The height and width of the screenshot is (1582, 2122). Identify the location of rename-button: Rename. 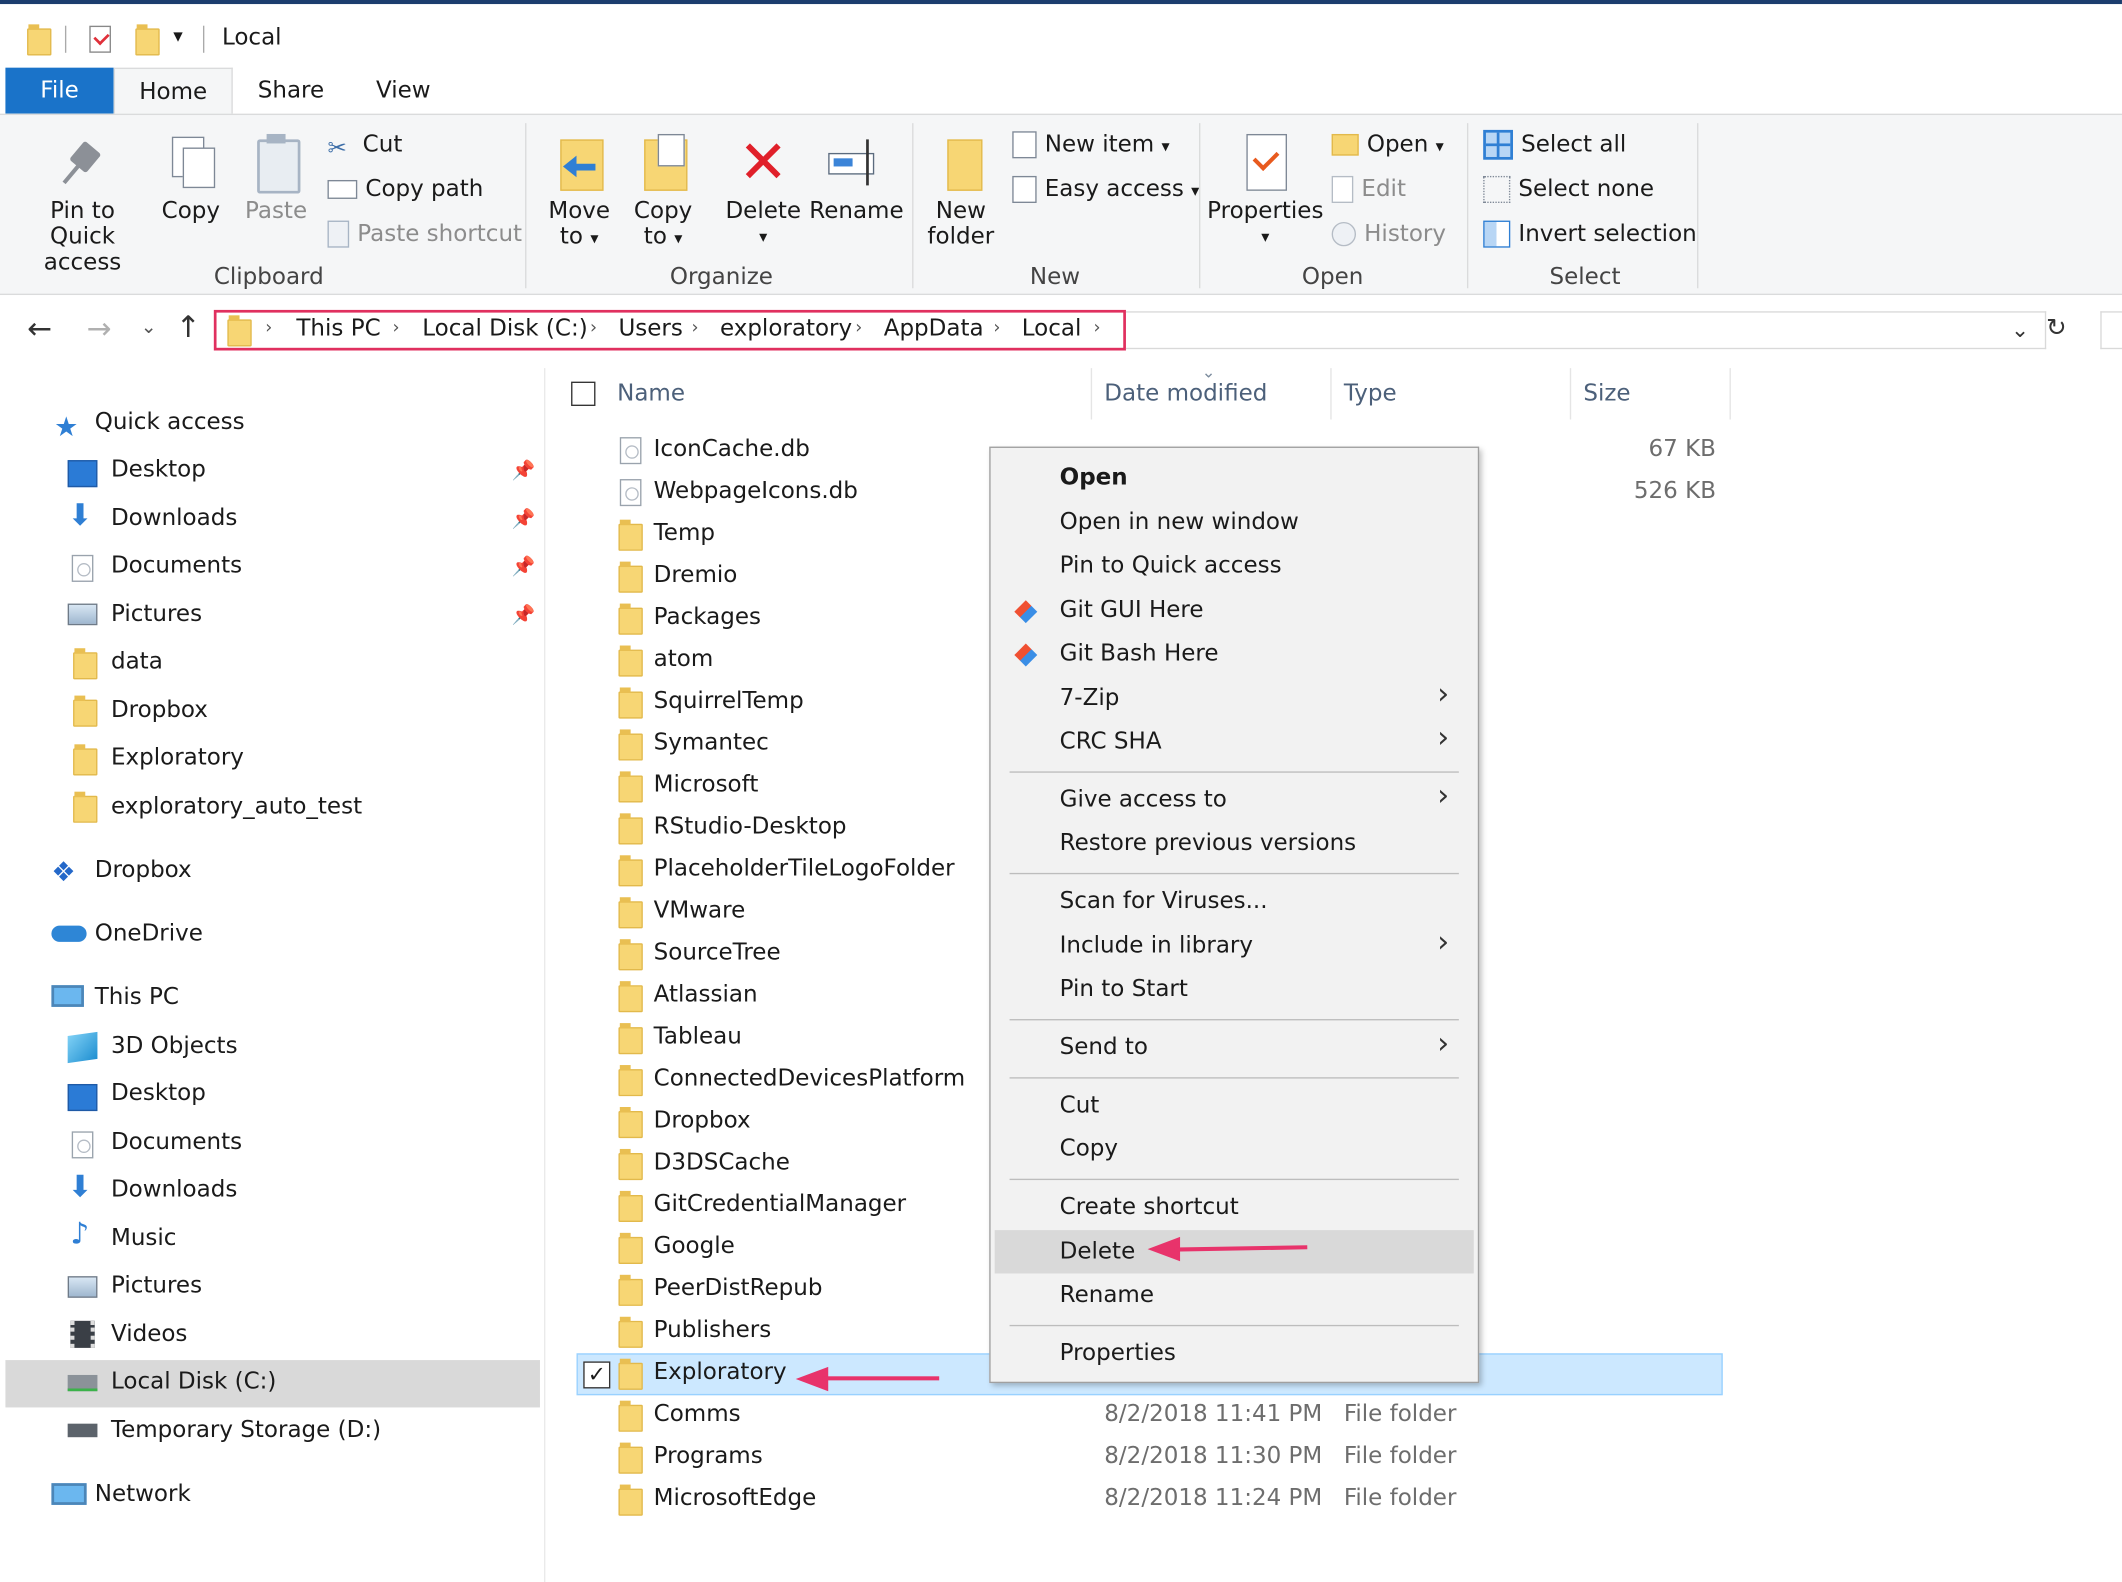
(856, 179).